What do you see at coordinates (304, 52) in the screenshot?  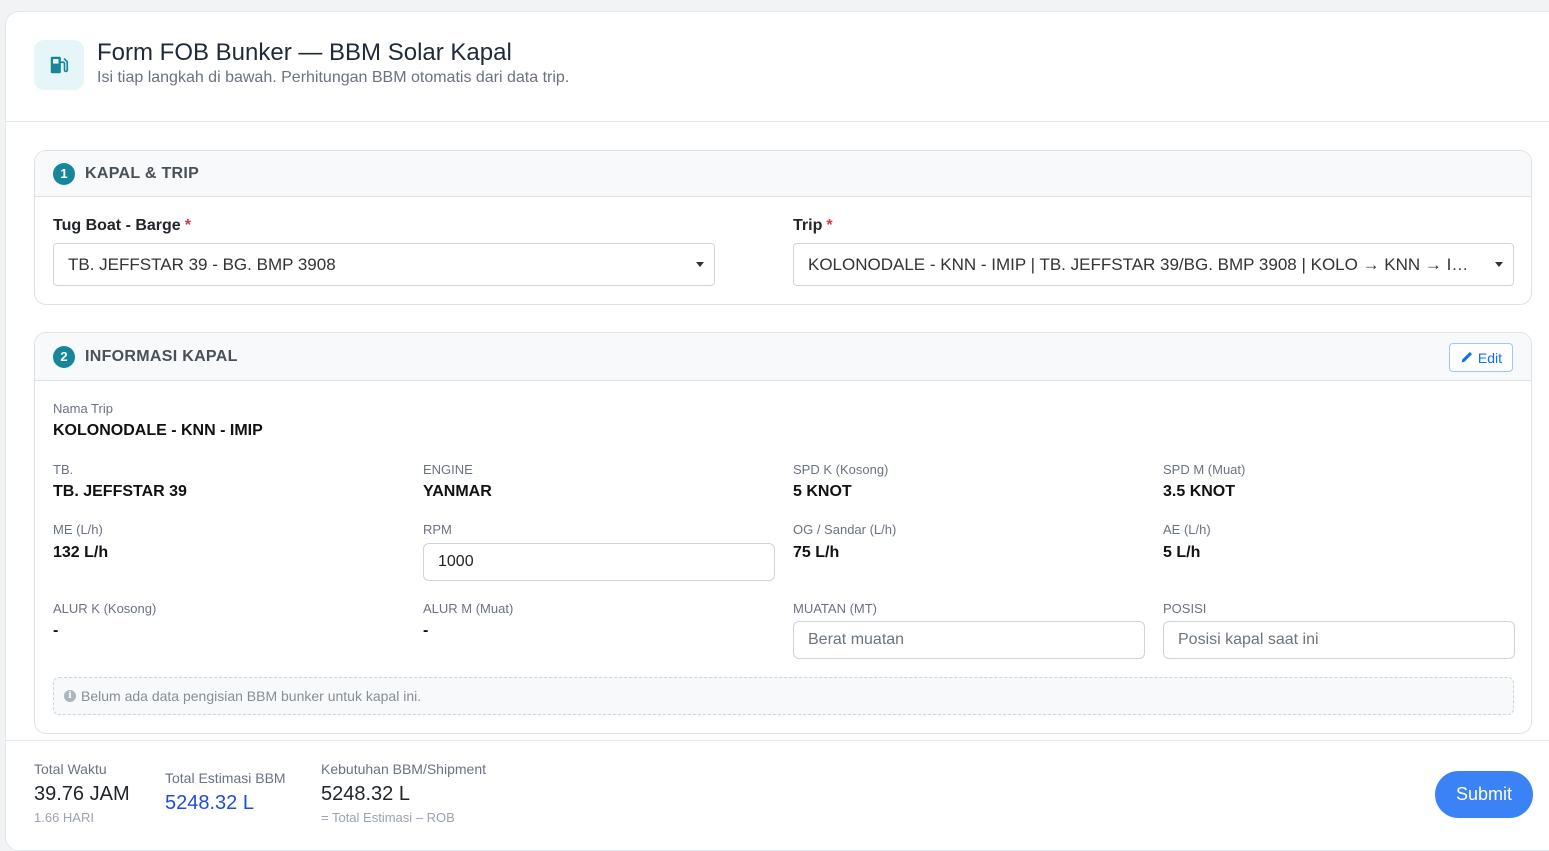 I see `page-title: Form FOB Bunker — BBM Solar Kapal` at bounding box center [304, 52].